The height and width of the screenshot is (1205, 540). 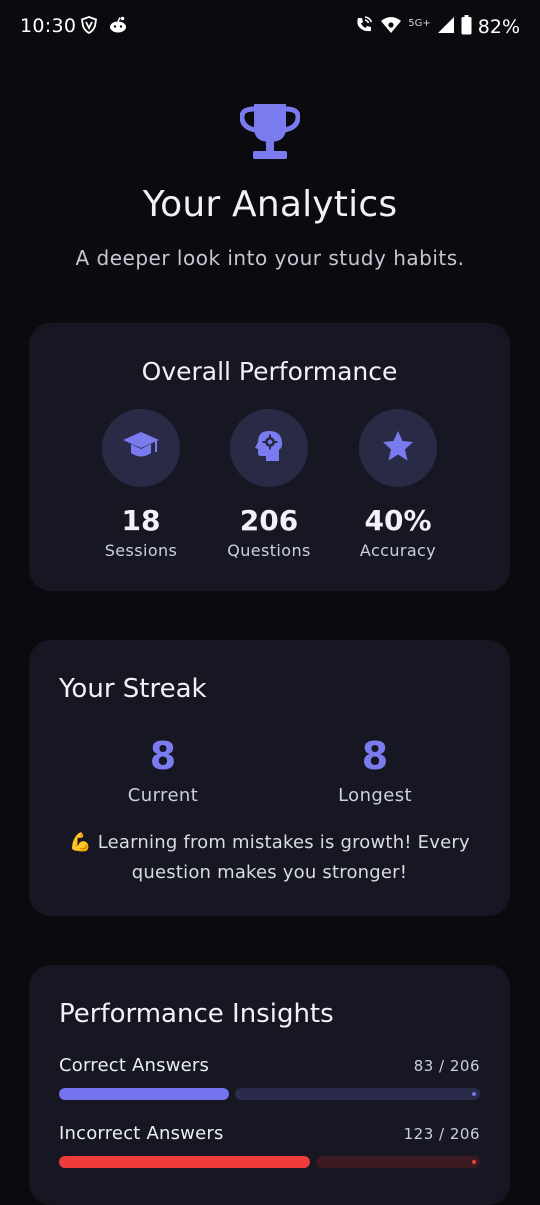 What do you see at coordinates (118, 27) in the screenshot?
I see `reddit-icon` at bounding box center [118, 27].